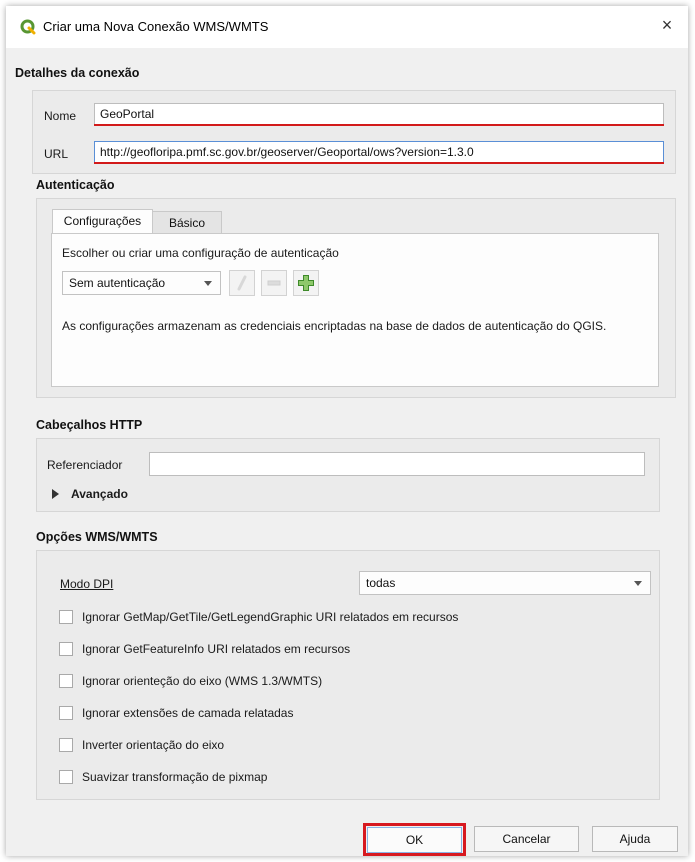 This screenshot has height=862, width=695. What do you see at coordinates (379, 114) in the screenshot?
I see `name-input: GeoPortal` at bounding box center [379, 114].